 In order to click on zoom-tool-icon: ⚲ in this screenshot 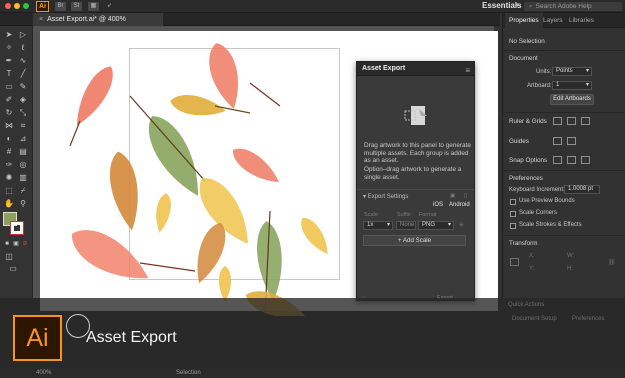, I will do `click(23, 204)`.